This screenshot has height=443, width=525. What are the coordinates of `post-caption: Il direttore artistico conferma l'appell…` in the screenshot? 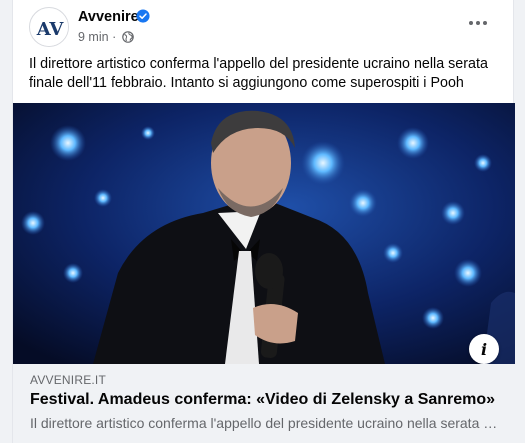 It's located at (258, 73).